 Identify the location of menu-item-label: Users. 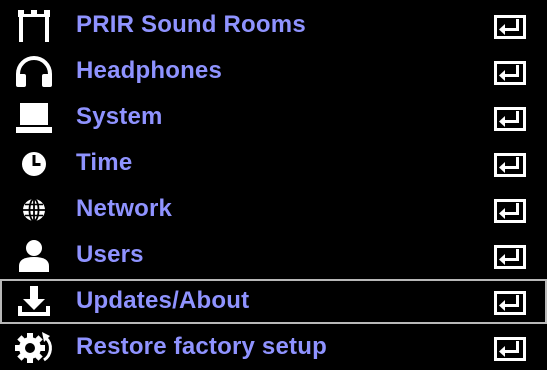
(110, 254).